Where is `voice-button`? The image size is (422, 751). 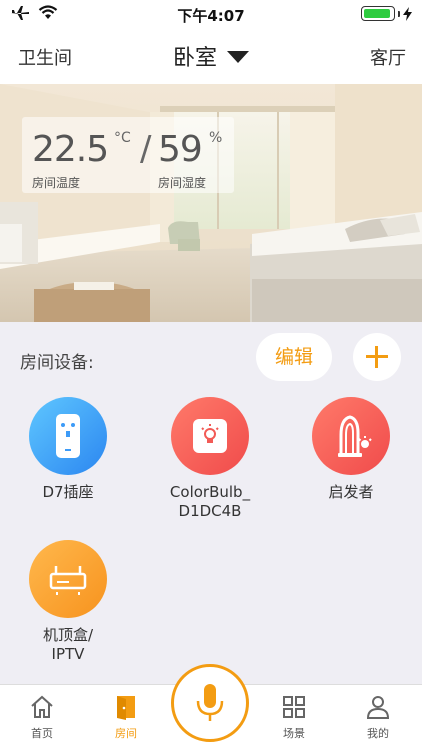
voice-button is located at coordinates (210, 703).